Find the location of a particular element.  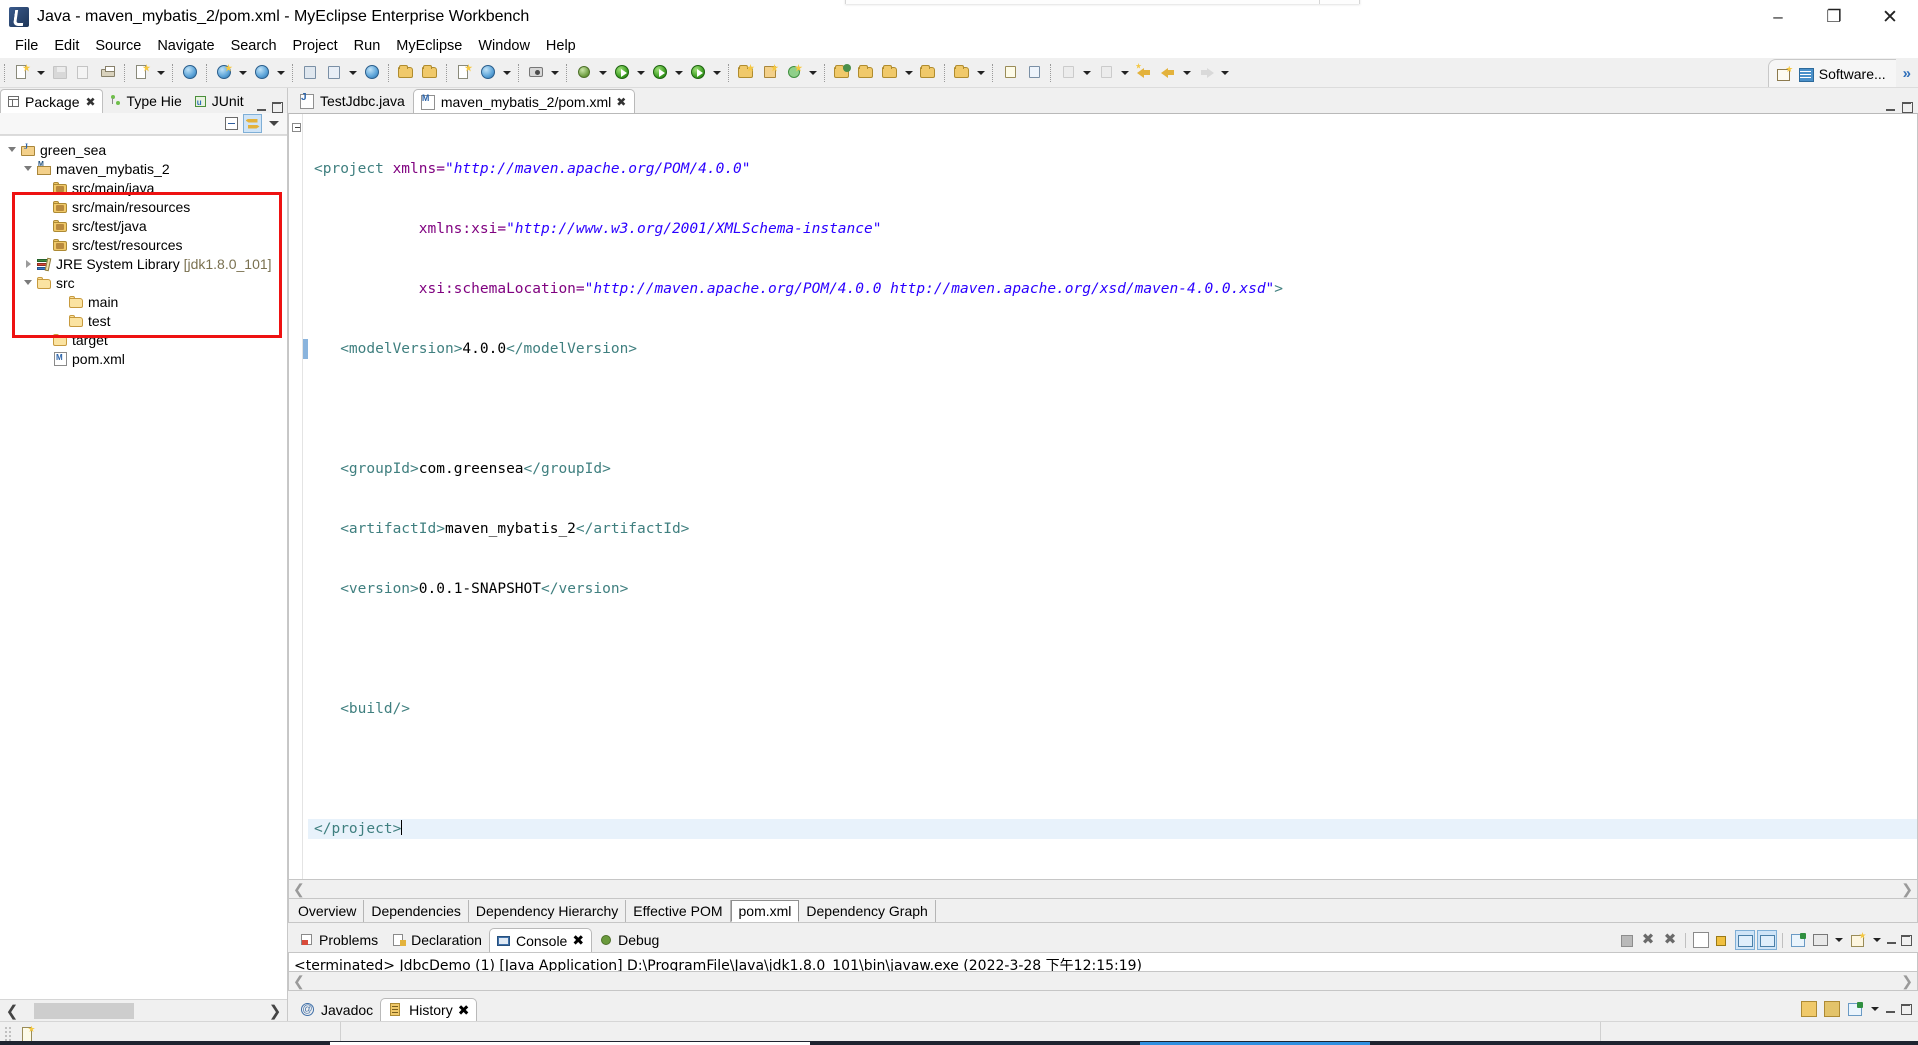

web-services-icon is located at coordinates (372, 73).